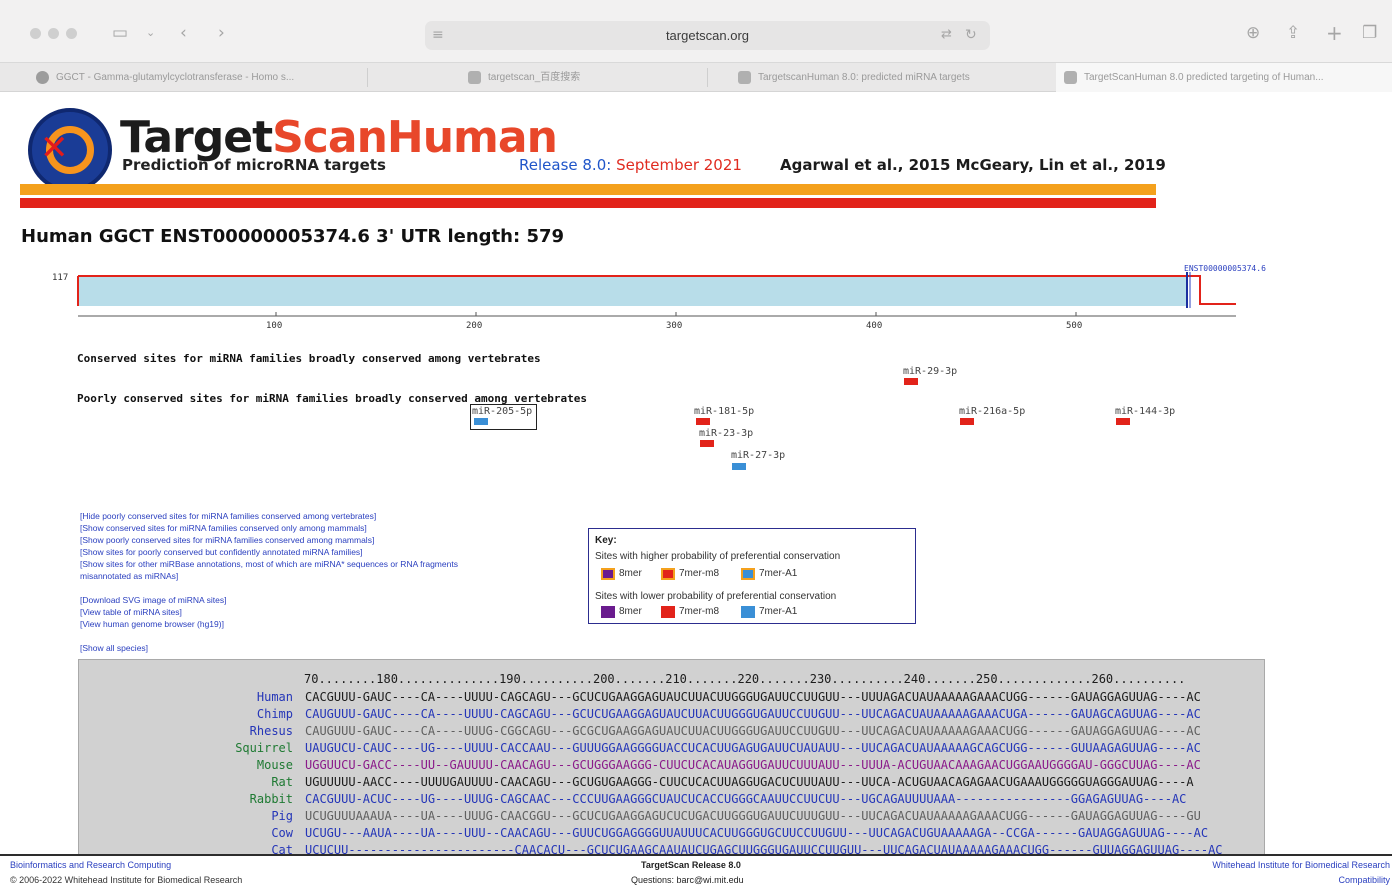 This screenshot has width=1392, height=888. I want to click on zoom-window-button, so click(71, 33).